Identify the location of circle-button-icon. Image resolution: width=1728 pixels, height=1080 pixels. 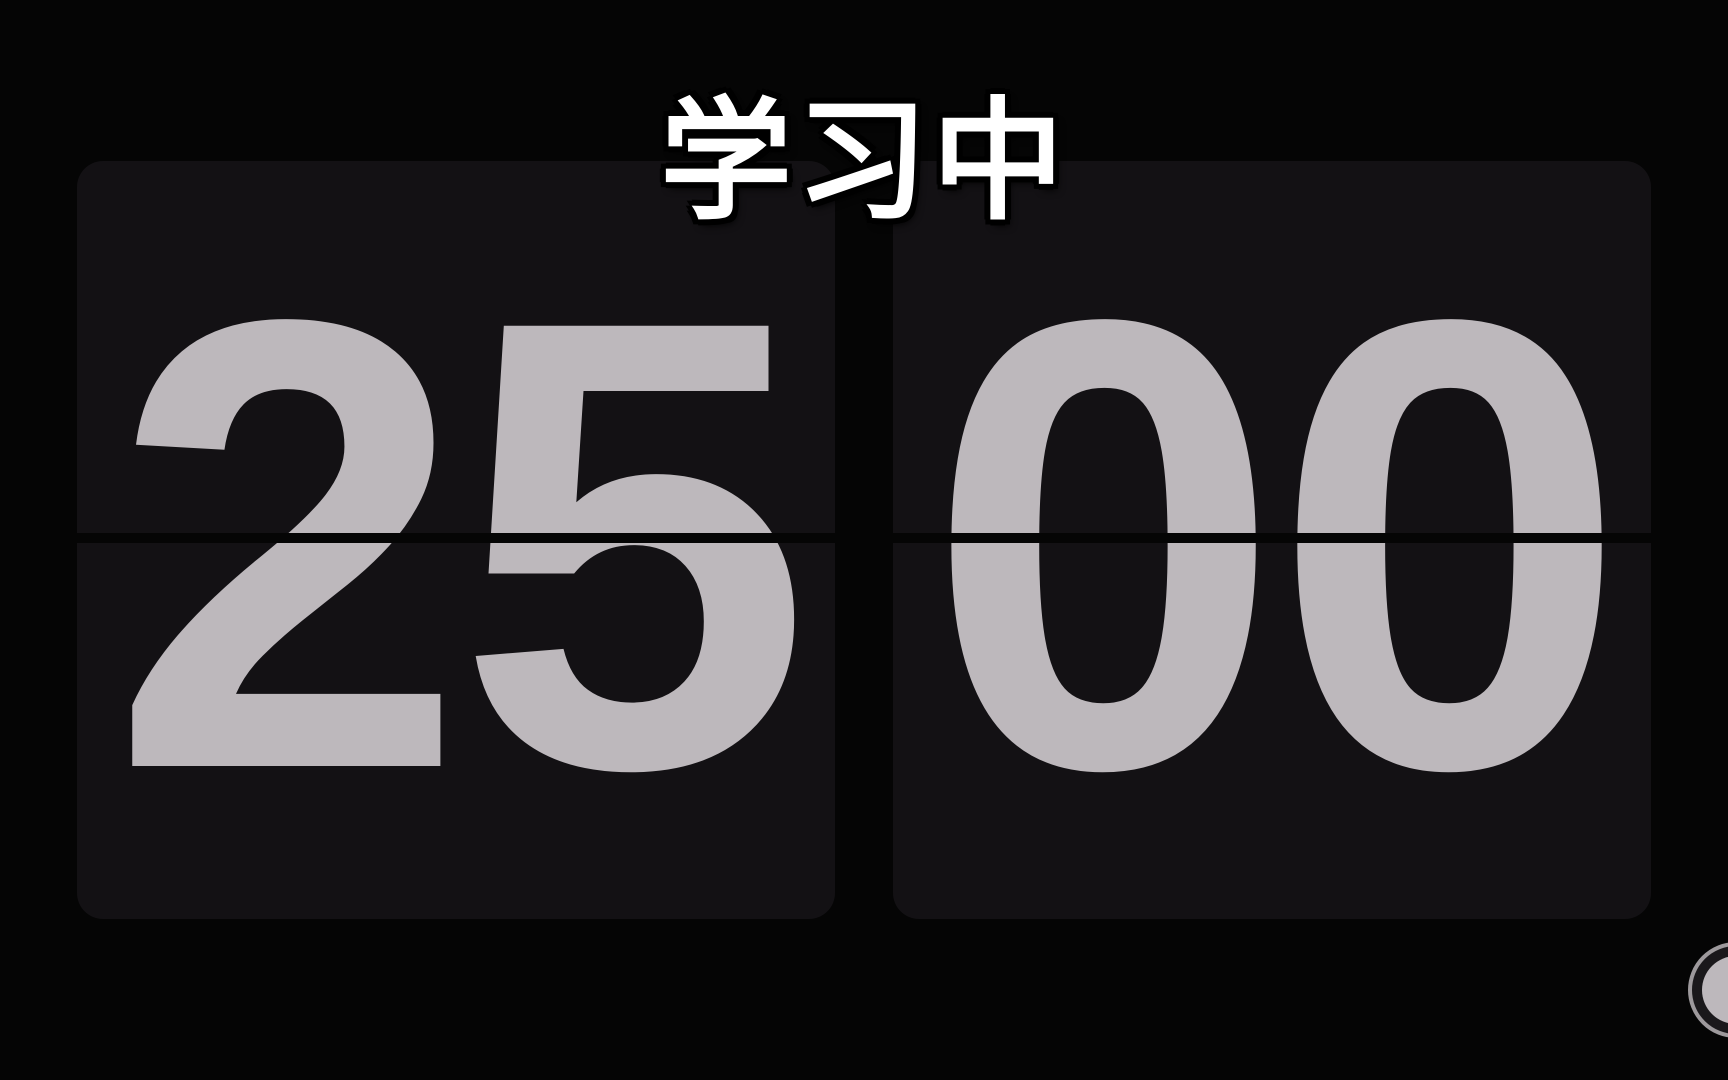
(1708, 990).